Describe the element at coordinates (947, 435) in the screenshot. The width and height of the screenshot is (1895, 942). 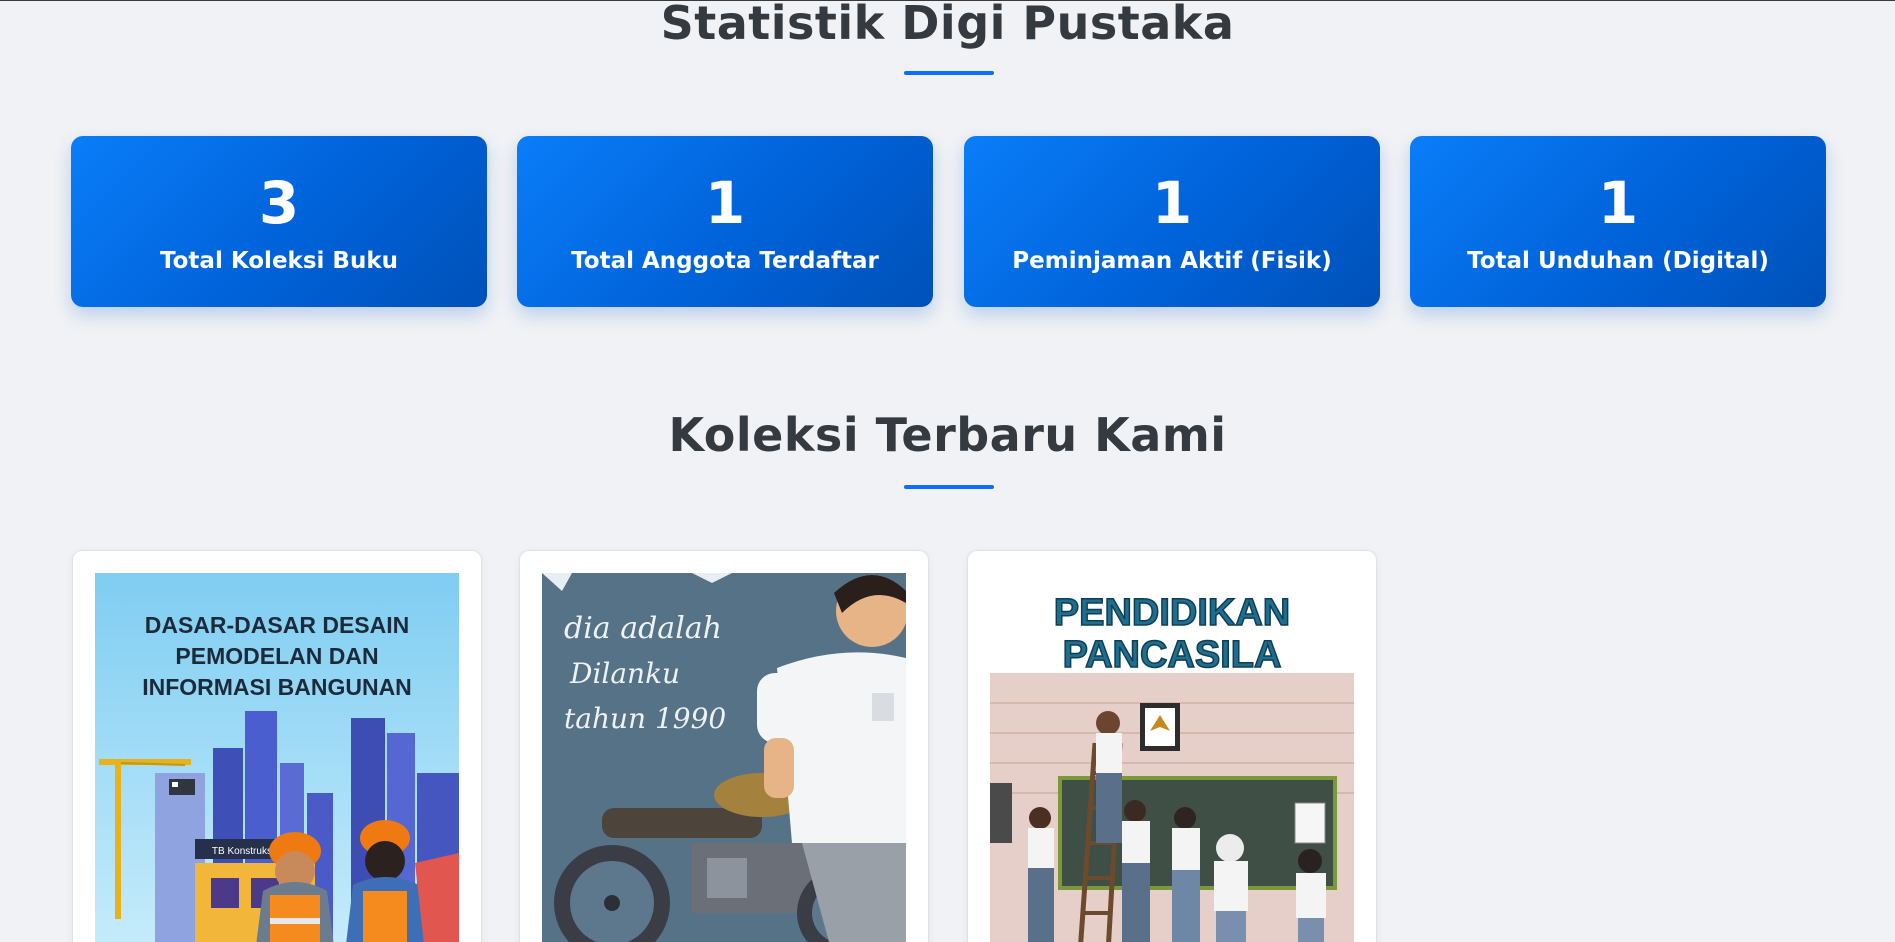
I see `collection-title: Koleksi Terbaru Kami` at that location.